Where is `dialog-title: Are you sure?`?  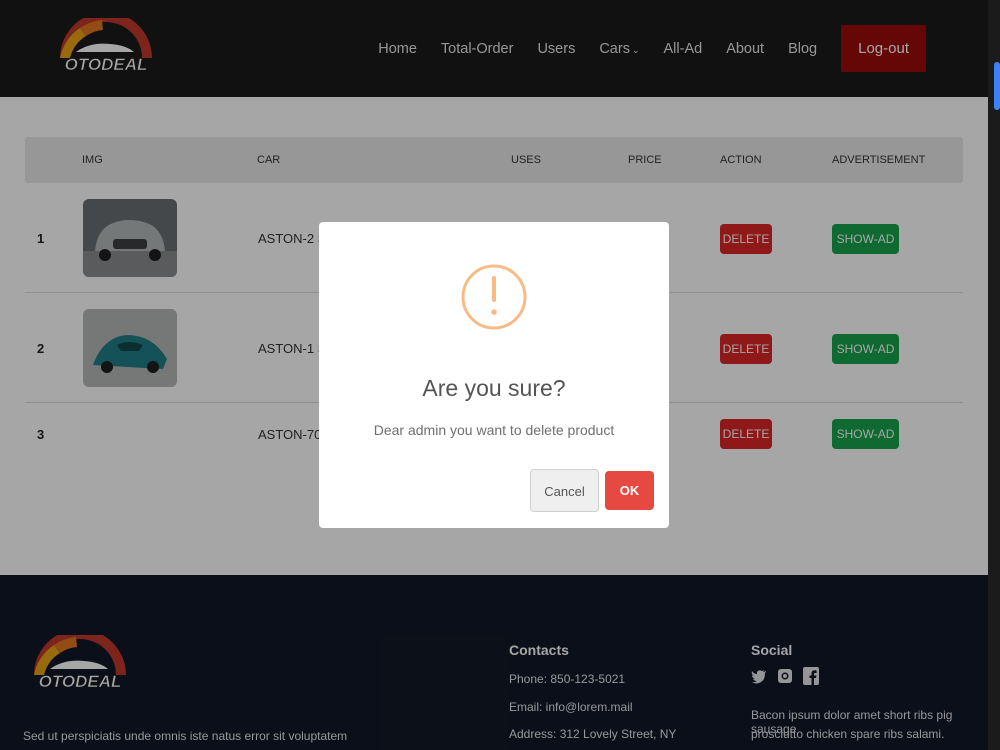
dialog-title: Are you sure? is located at coordinates (494, 388).